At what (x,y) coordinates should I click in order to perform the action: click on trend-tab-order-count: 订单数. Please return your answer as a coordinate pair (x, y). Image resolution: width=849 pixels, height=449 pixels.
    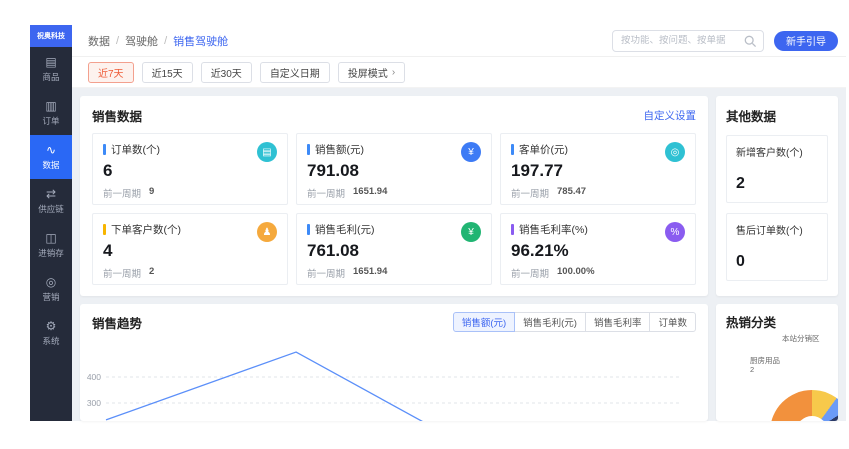
    Looking at the image, I should click on (672, 322).